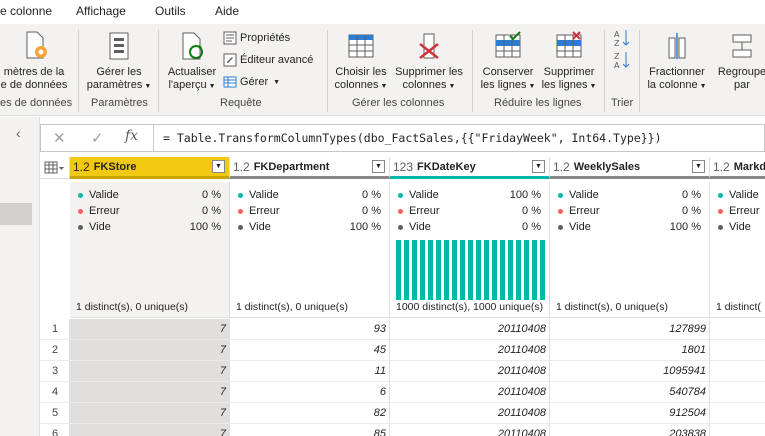  I want to click on commit-formula-icon: ✓, so click(97, 138).